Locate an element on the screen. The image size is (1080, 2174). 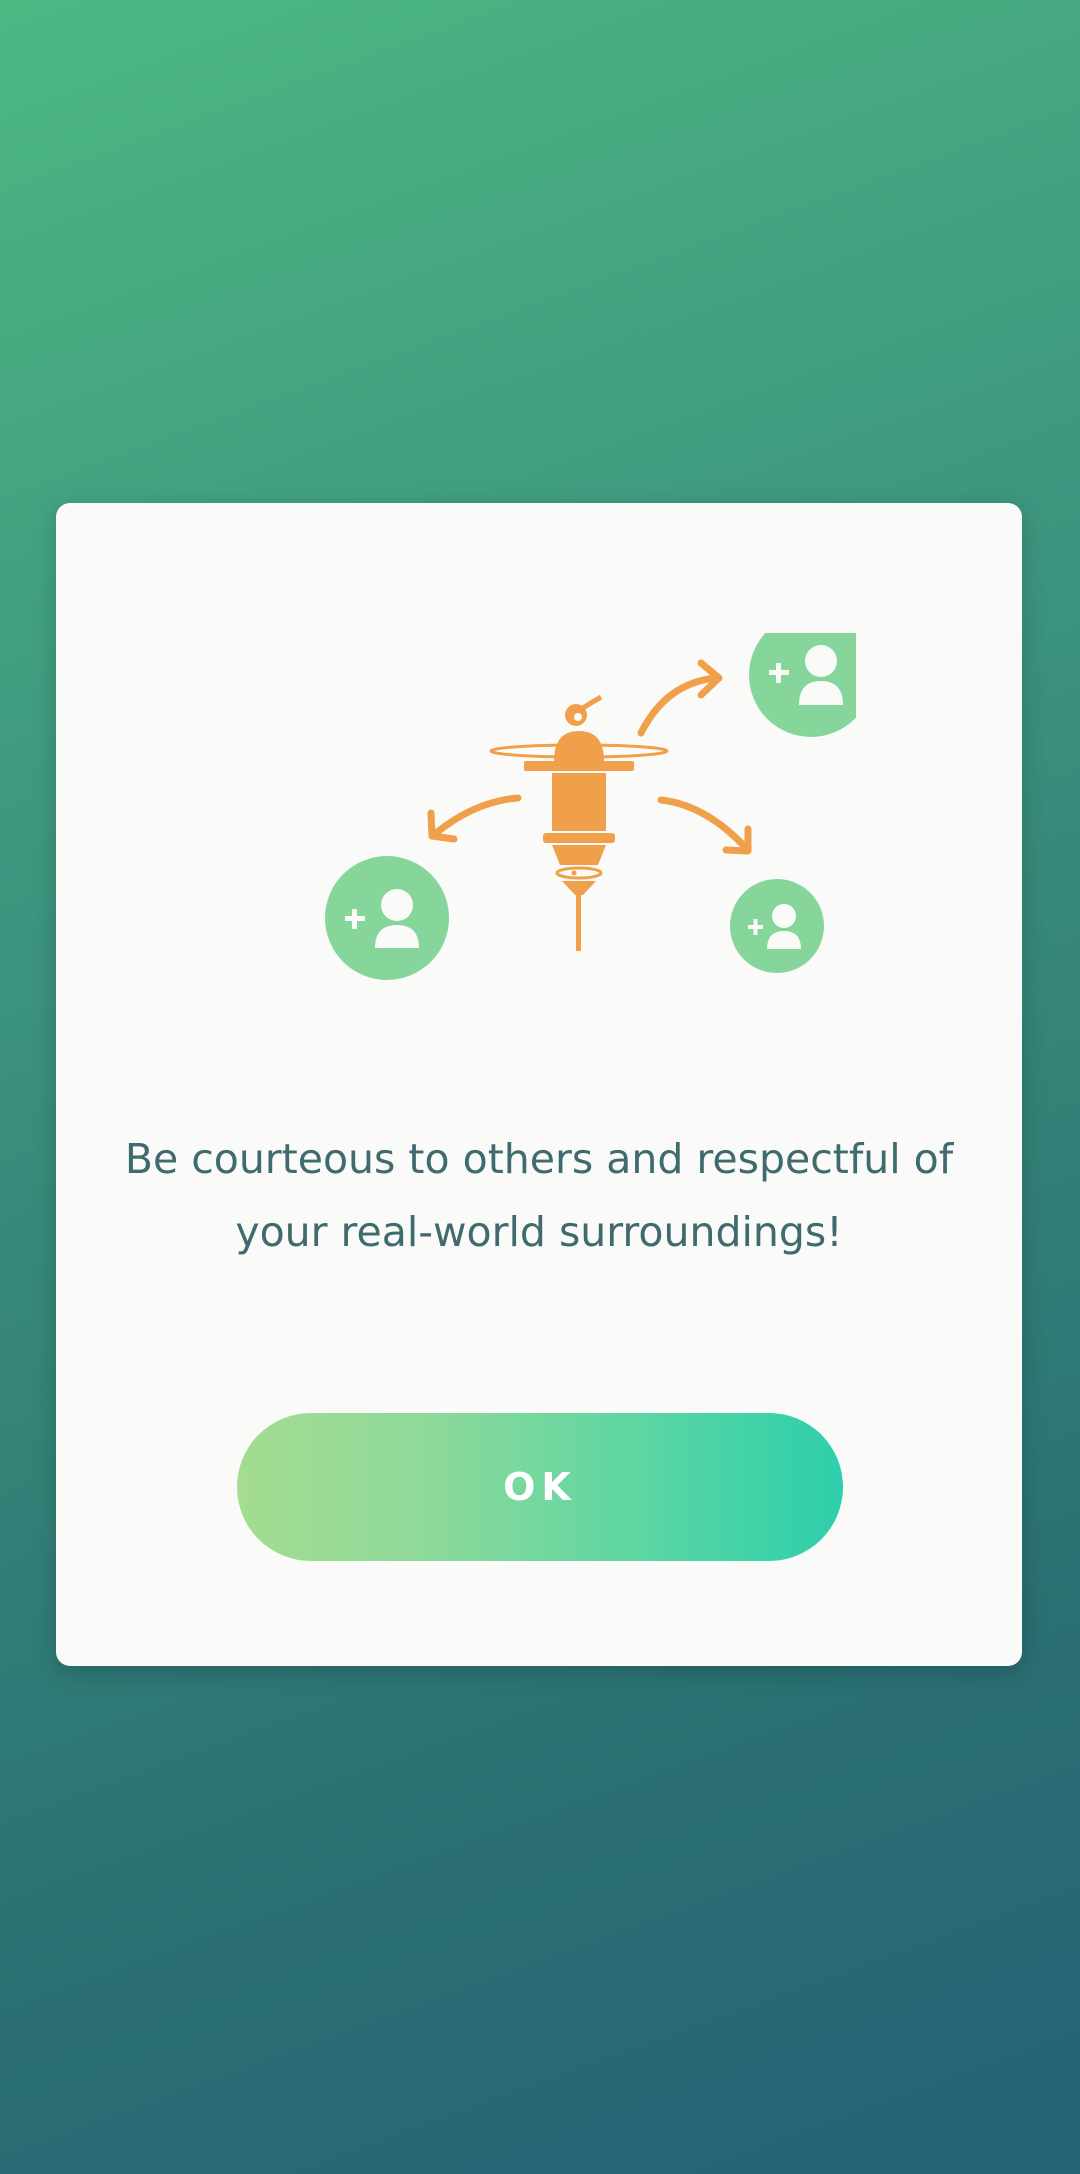
courtesy-illustration is located at coordinates (590, 806).